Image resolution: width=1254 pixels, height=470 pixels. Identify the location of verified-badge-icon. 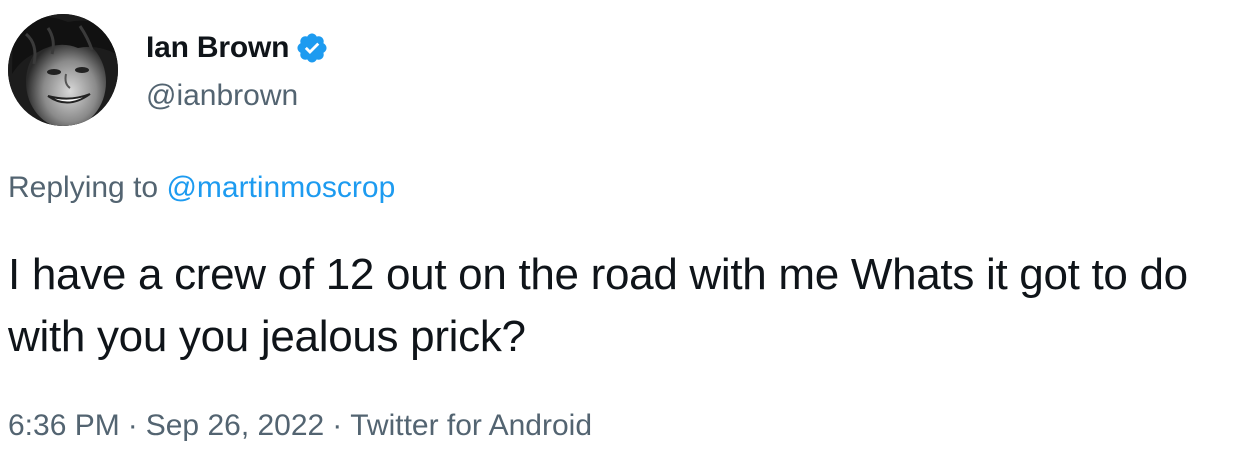
(312, 48).